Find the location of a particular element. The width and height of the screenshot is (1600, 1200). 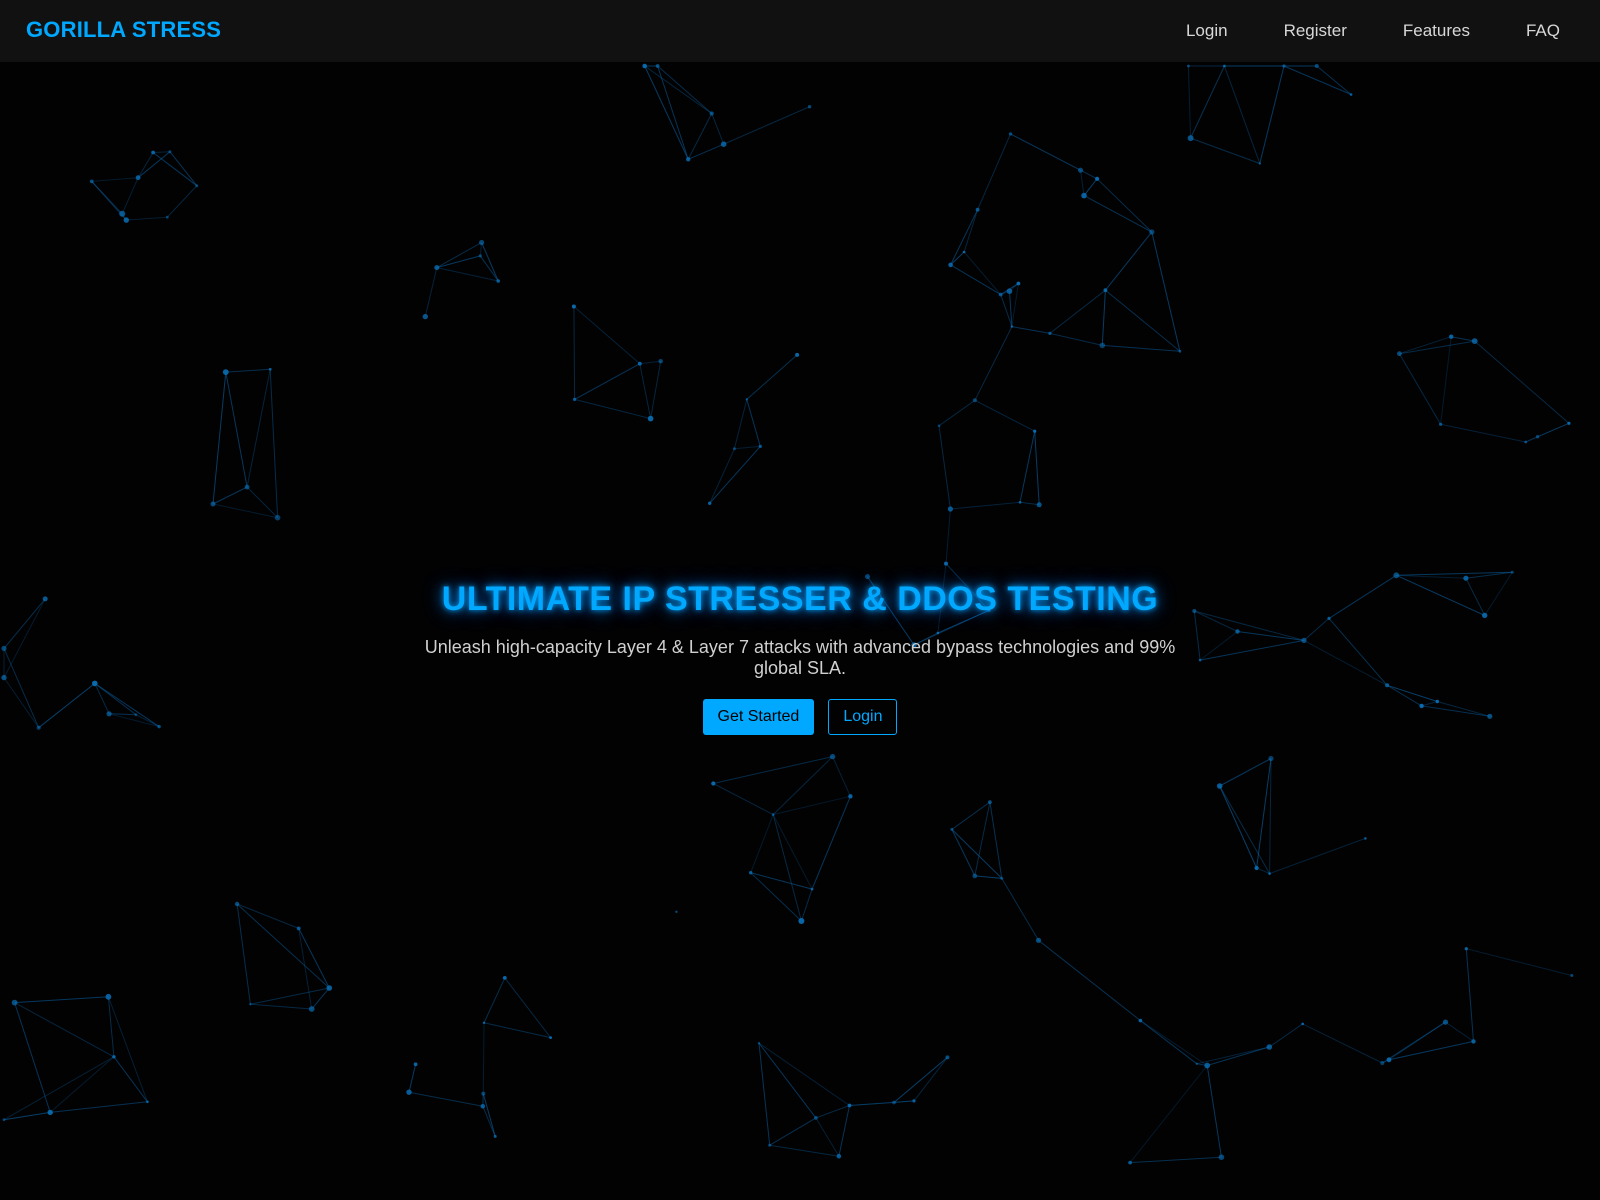

nav-link-faq: FAQ is located at coordinates (1543, 31).